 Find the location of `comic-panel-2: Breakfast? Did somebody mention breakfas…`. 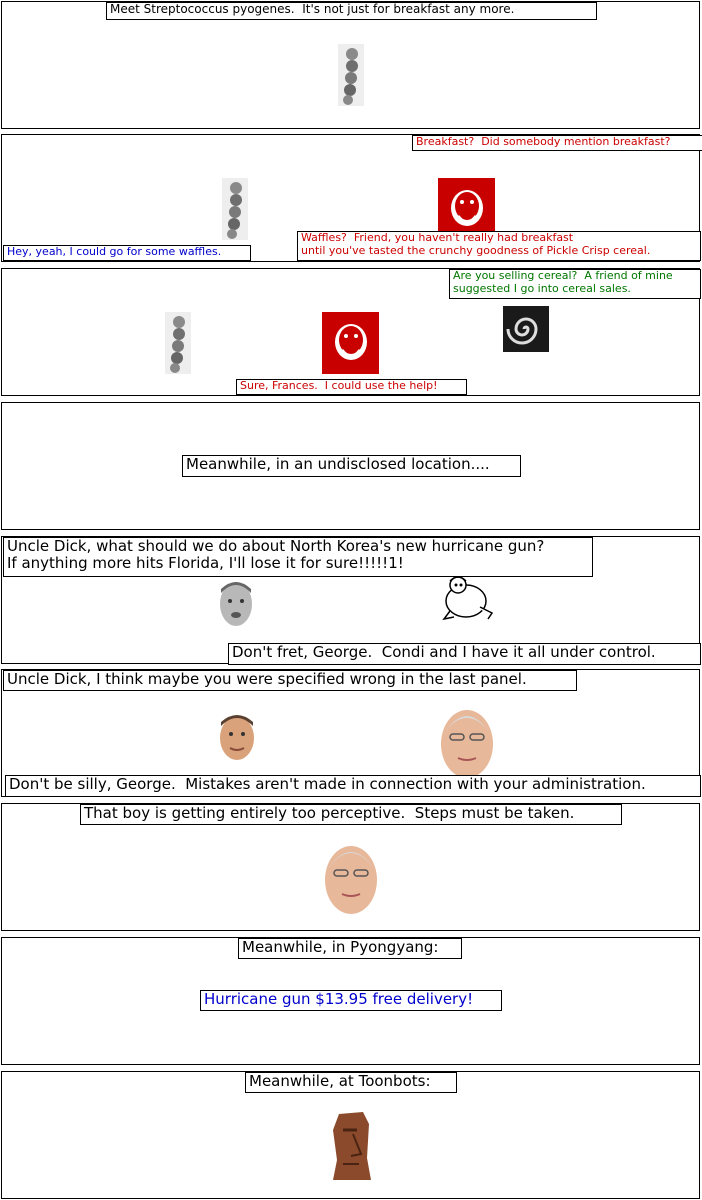

comic-panel-2: Breakfast? Did somebody mention breakfas… is located at coordinates (351, 198).